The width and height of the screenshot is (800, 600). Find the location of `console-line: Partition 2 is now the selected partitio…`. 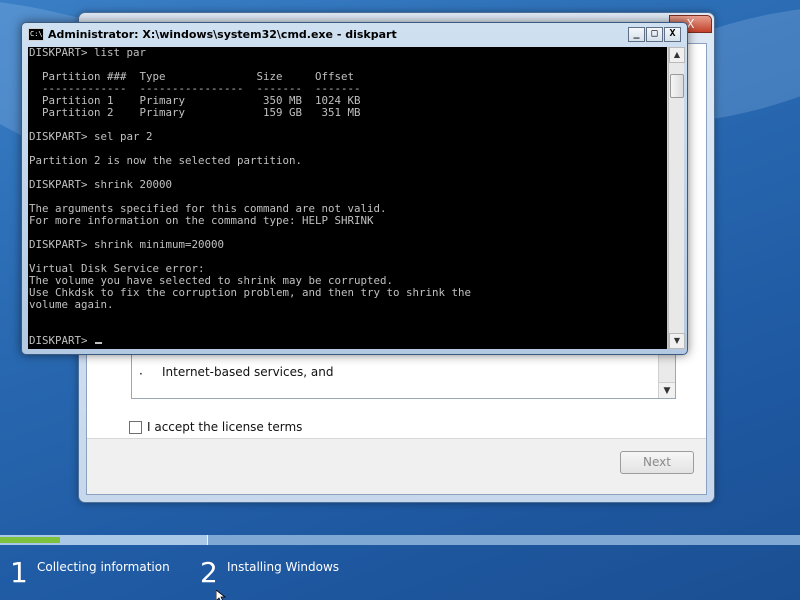

console-line: Partition 2 is now the selected partitio… is located at coordinates (166, 160).